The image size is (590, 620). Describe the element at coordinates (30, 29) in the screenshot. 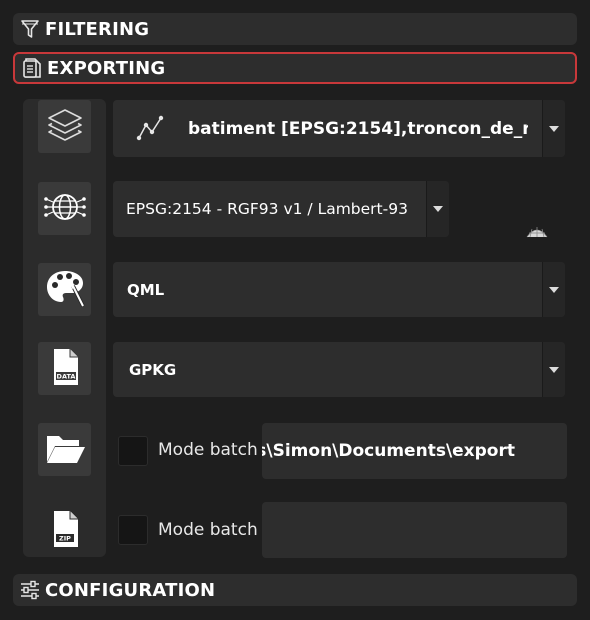

I see `funnel-icon` at that location.